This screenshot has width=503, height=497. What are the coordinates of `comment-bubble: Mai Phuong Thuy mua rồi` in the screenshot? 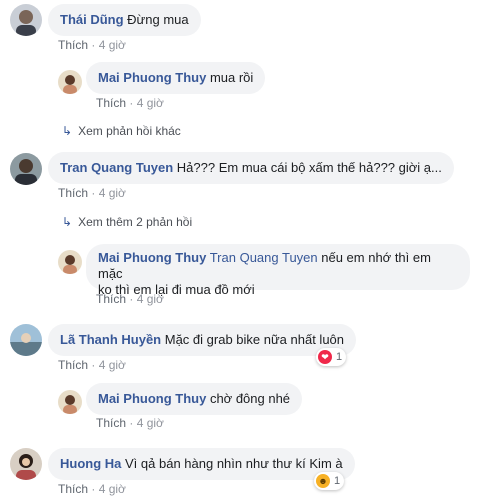 It's located at (176, 78).